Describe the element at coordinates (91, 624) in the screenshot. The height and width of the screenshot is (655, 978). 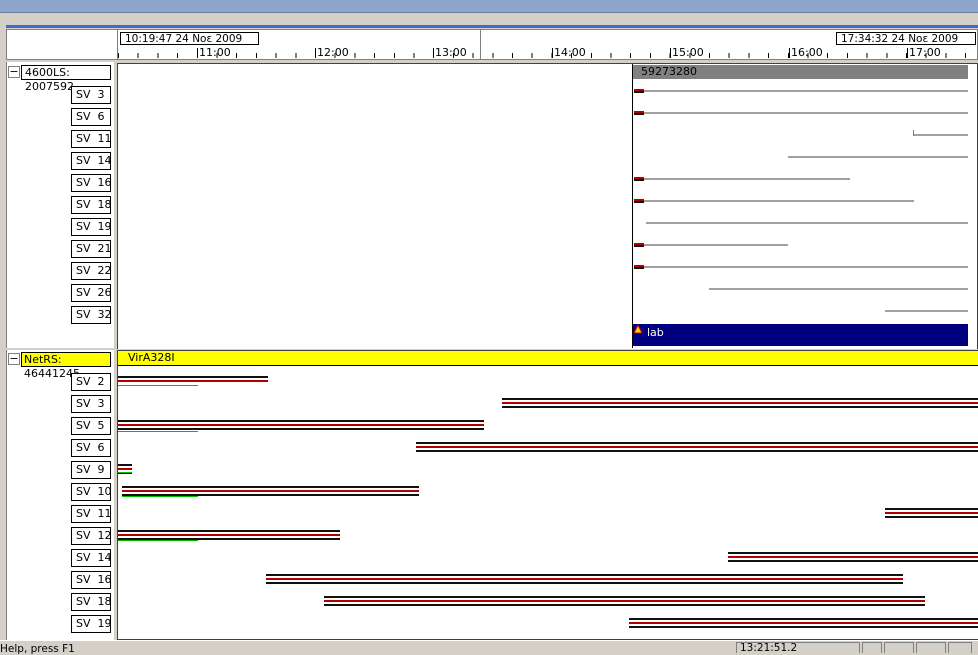
I see `sv-button-g2: SV 19` at that location.